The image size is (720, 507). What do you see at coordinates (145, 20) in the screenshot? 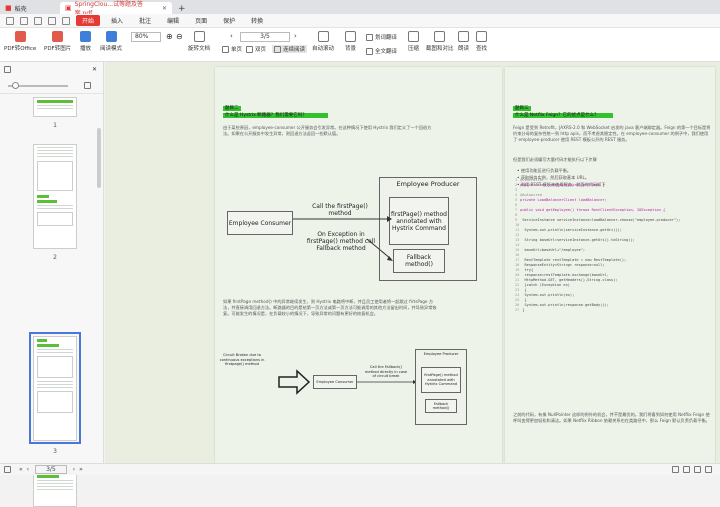
I see `menu-annotate: 批注` at bounding box center [145, 20].